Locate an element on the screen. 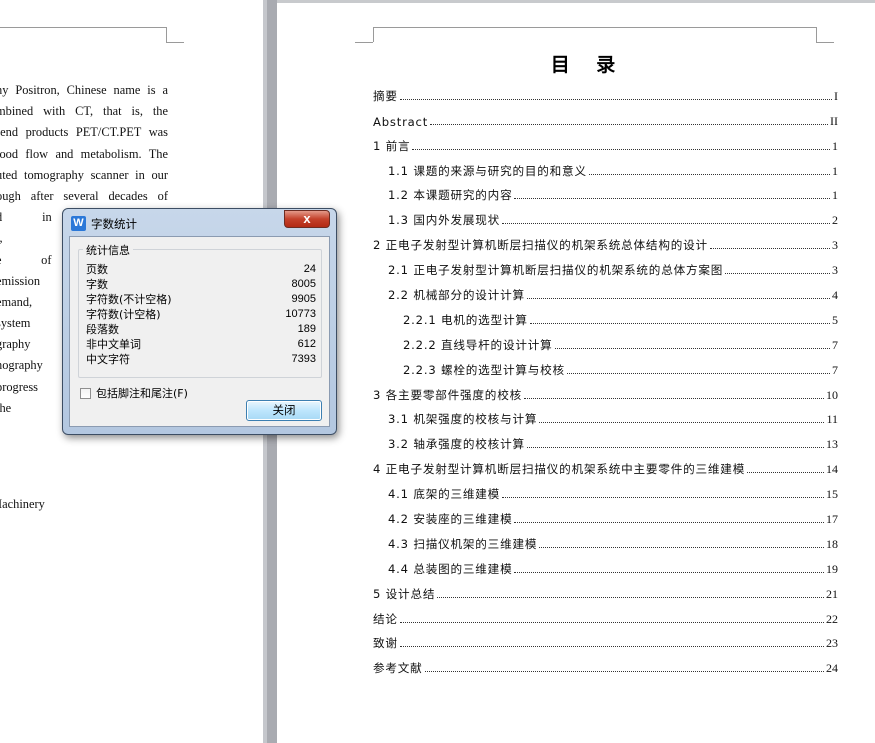 The image size is (875, 743). toc-entry: 1.3 国内外发展现状 2 is located at coordinates (605, 215).